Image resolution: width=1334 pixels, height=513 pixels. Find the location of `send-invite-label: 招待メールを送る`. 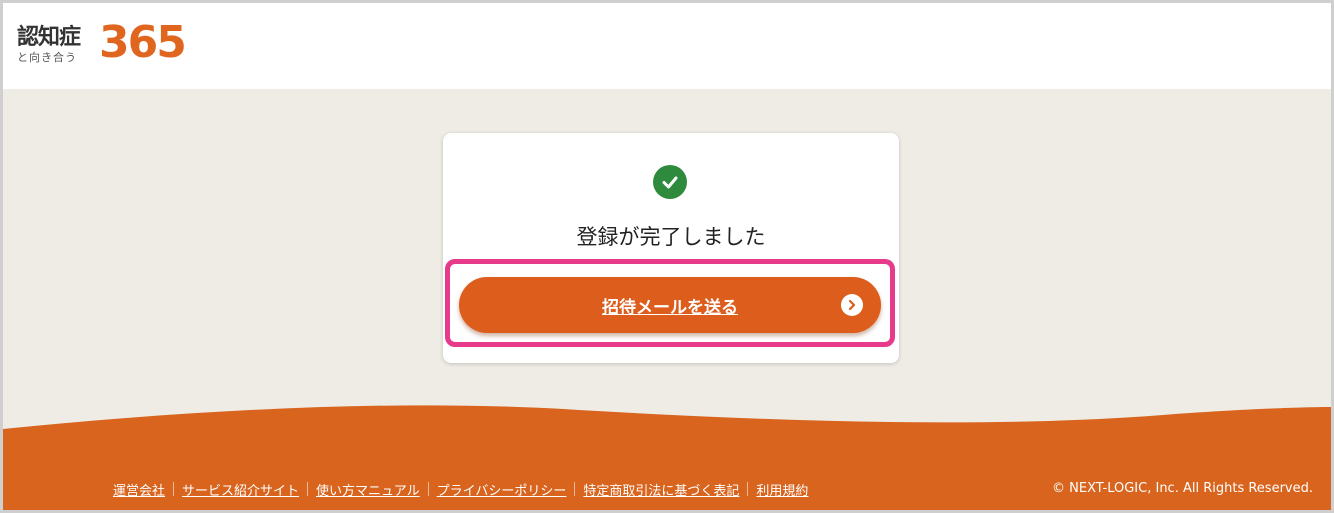

send-invite-label: 招待メールを送る is located at coordinates (670, 307).